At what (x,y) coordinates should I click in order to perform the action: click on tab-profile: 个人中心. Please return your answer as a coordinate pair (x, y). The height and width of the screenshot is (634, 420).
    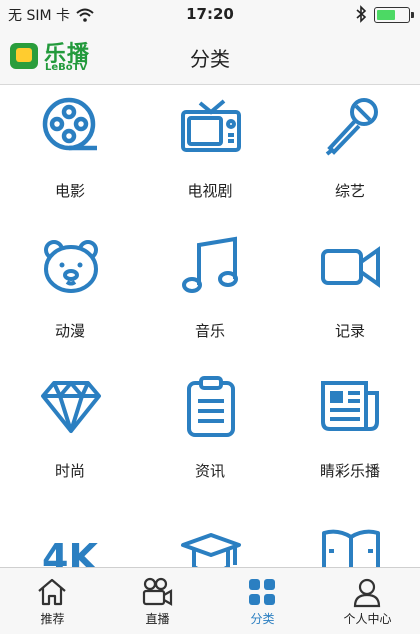
    Looking at the image, I should click on (367, 601).